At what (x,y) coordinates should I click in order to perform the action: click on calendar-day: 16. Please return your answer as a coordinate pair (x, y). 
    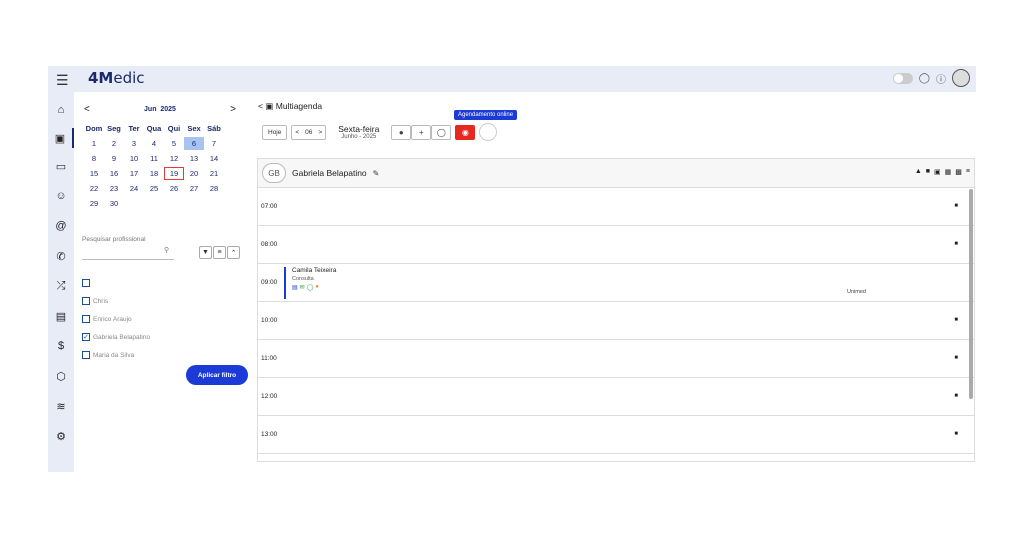
    Looking at the image, I should click on (114, 173).